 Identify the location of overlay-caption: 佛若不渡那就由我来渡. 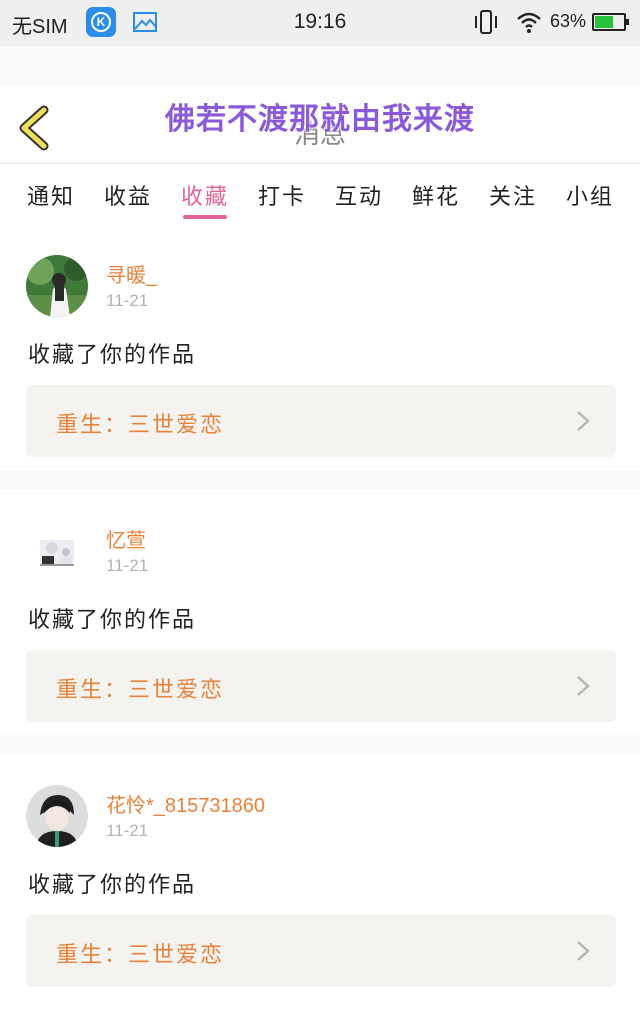
(320, 119).